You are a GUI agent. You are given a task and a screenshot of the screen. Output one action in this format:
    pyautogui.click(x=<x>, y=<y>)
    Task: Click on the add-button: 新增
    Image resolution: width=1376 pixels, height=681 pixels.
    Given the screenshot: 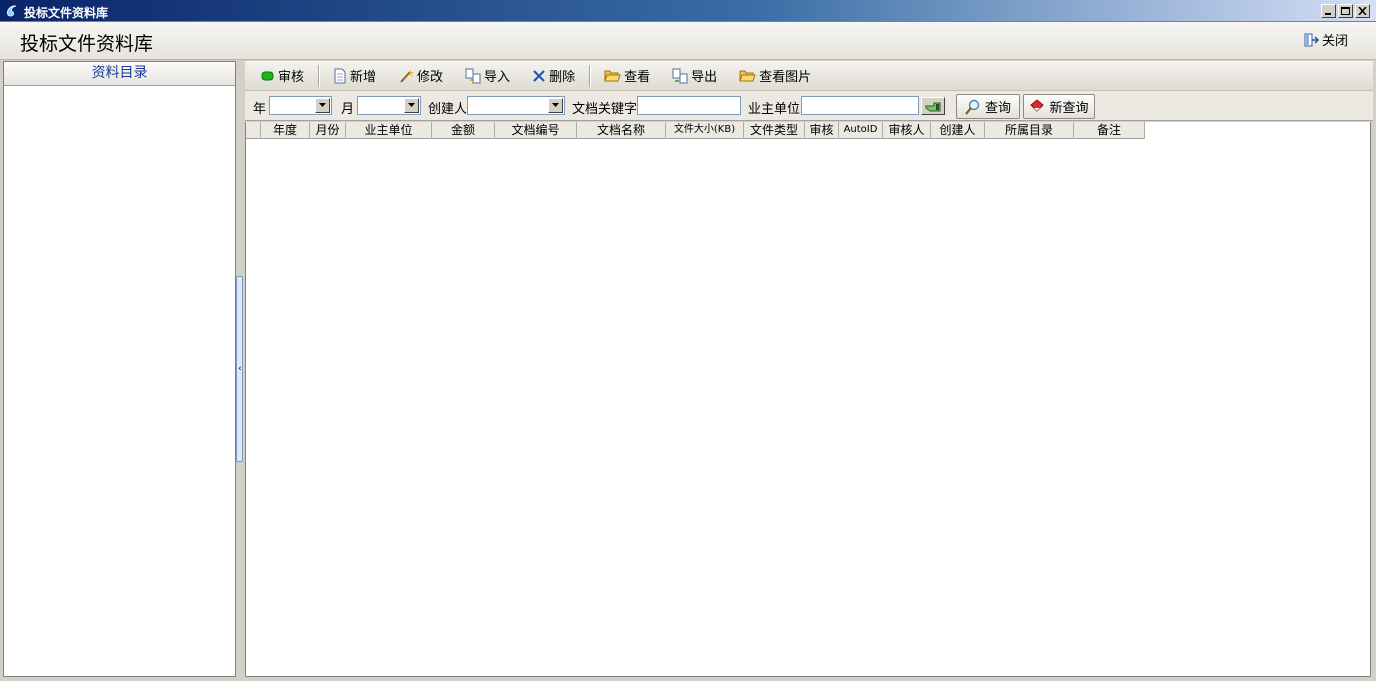 What is the action you would take?
    pyautogui.click(x=354, y=76)
    